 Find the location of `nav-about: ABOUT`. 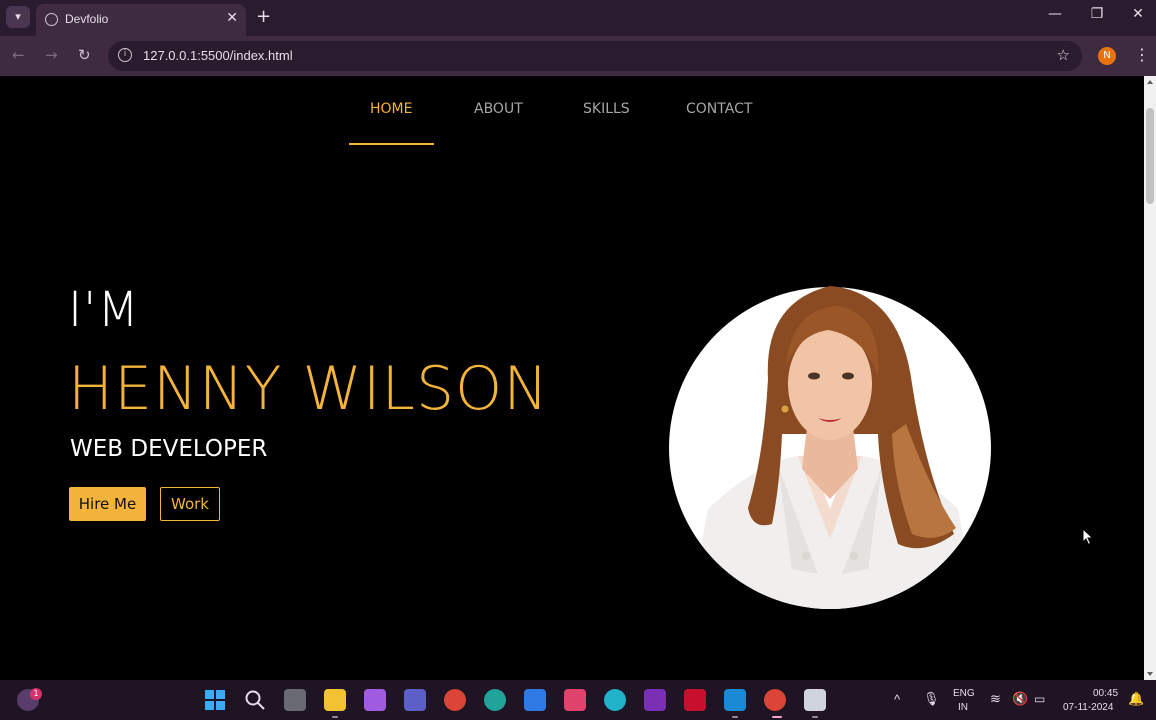

nav-about: ABOUT is located at coordinates (498, 109).